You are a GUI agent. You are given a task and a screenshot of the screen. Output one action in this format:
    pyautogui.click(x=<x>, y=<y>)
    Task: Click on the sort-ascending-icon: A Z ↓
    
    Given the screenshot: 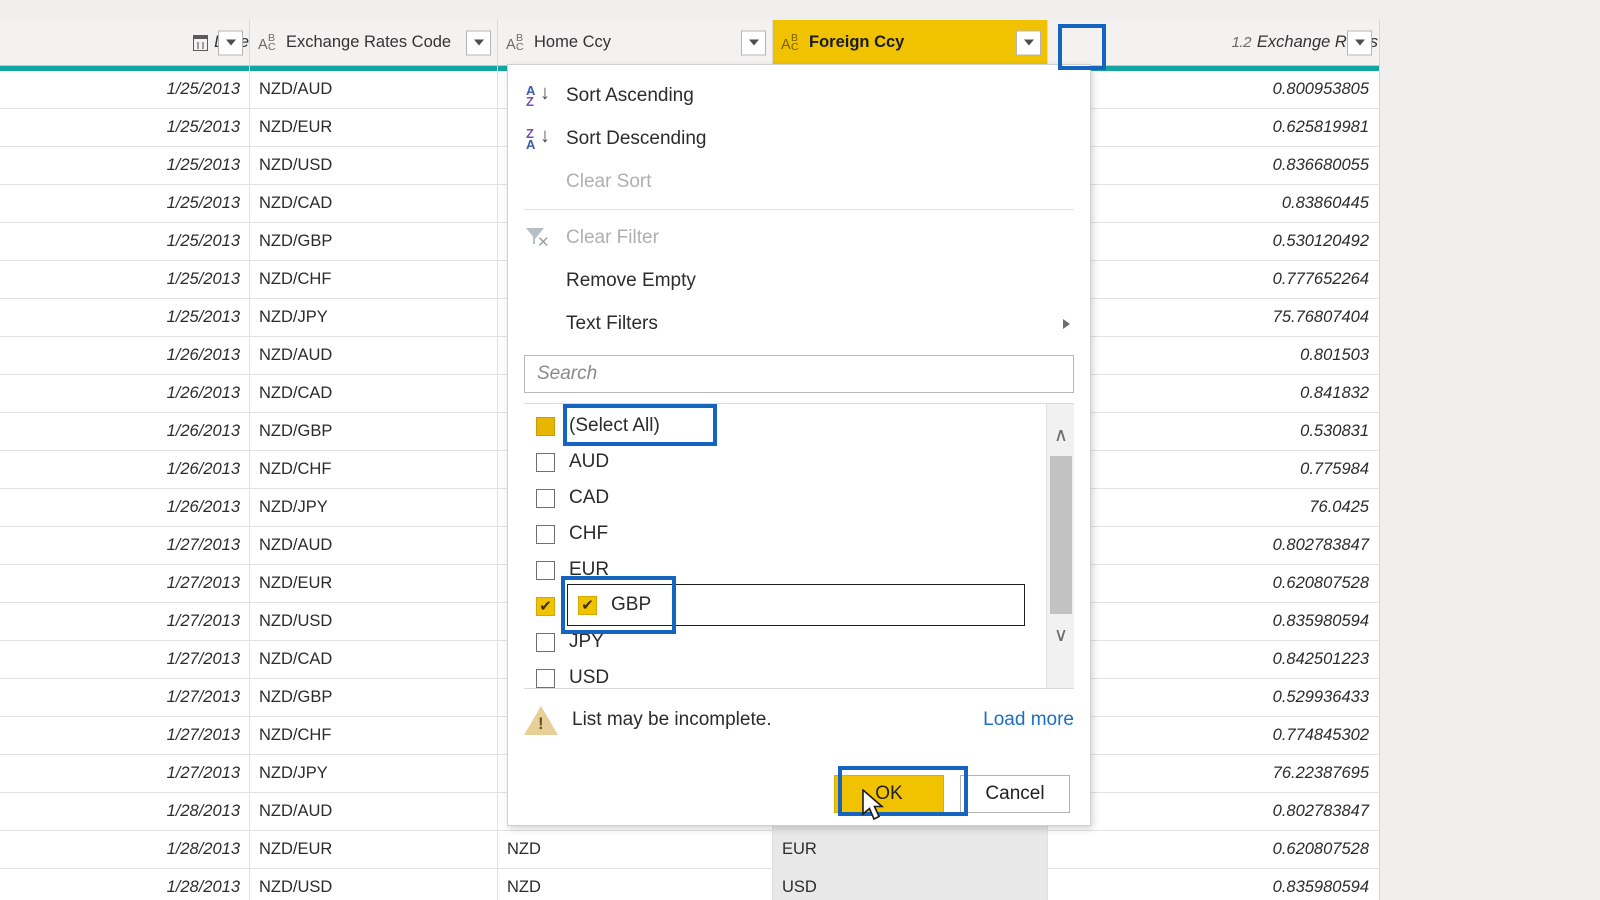 What is the action you would take?
    pyautogui.click(x=538, y=95)
    